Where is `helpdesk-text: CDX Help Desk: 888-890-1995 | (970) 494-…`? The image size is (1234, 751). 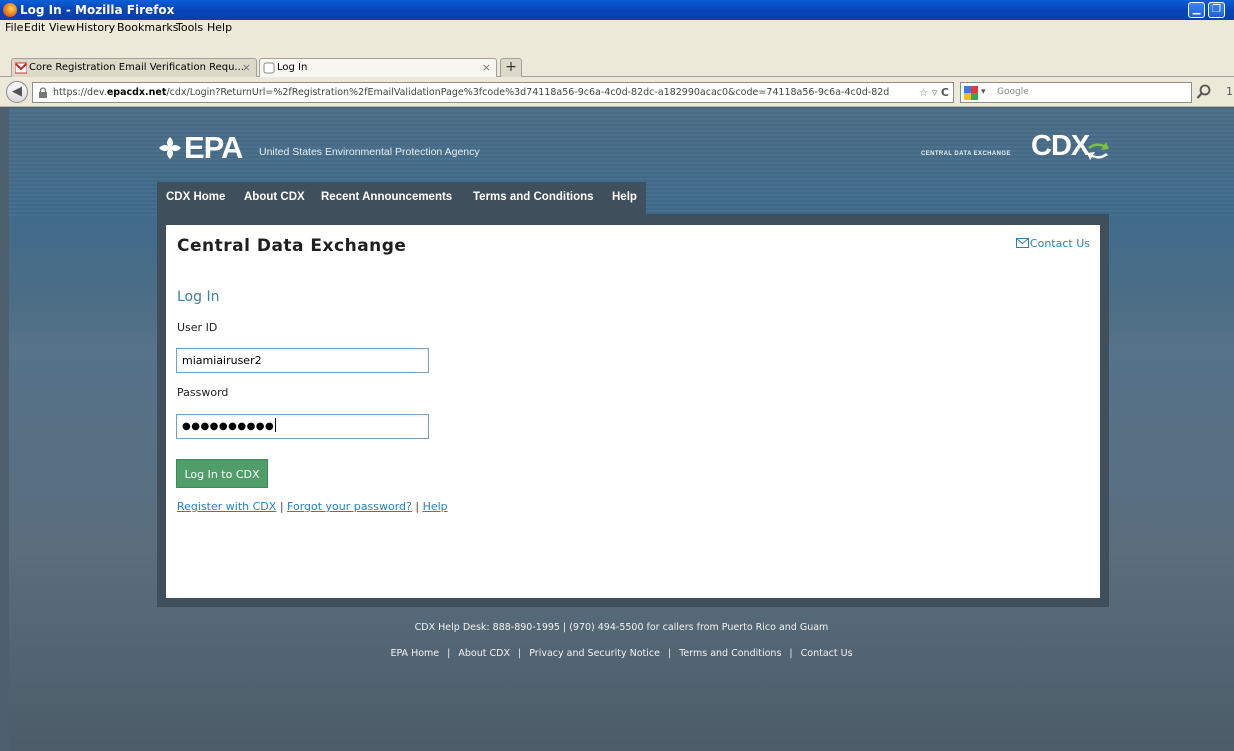 helpdesk-text: CDX Help Desk: 888-890-1995 | (970) 494-… is located at coordinates (621, 627).